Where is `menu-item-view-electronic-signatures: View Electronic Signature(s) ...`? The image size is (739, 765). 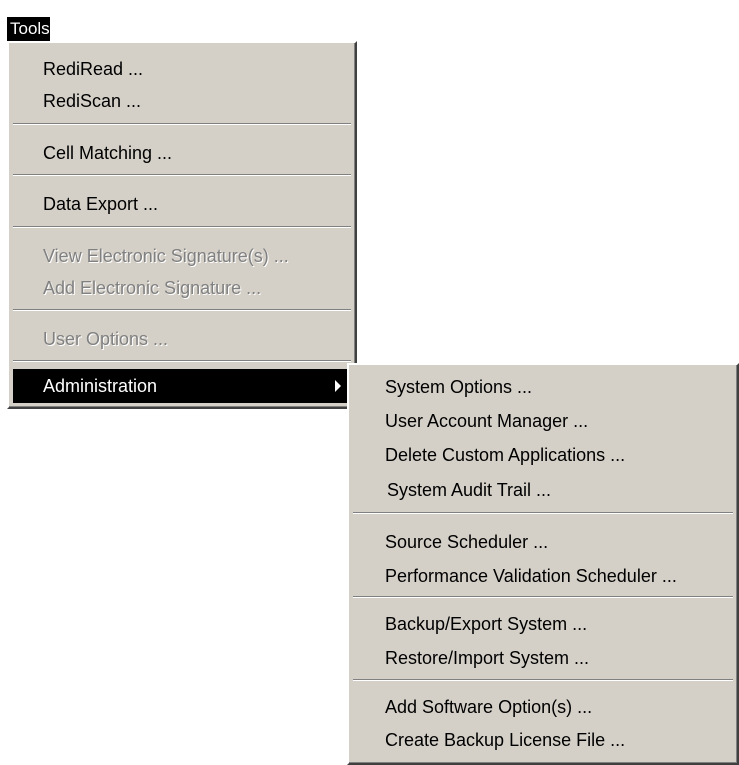 menu-item-view-electronic-signatures: View Electronic Signature(s) ... is located at coordinates (166, 256).